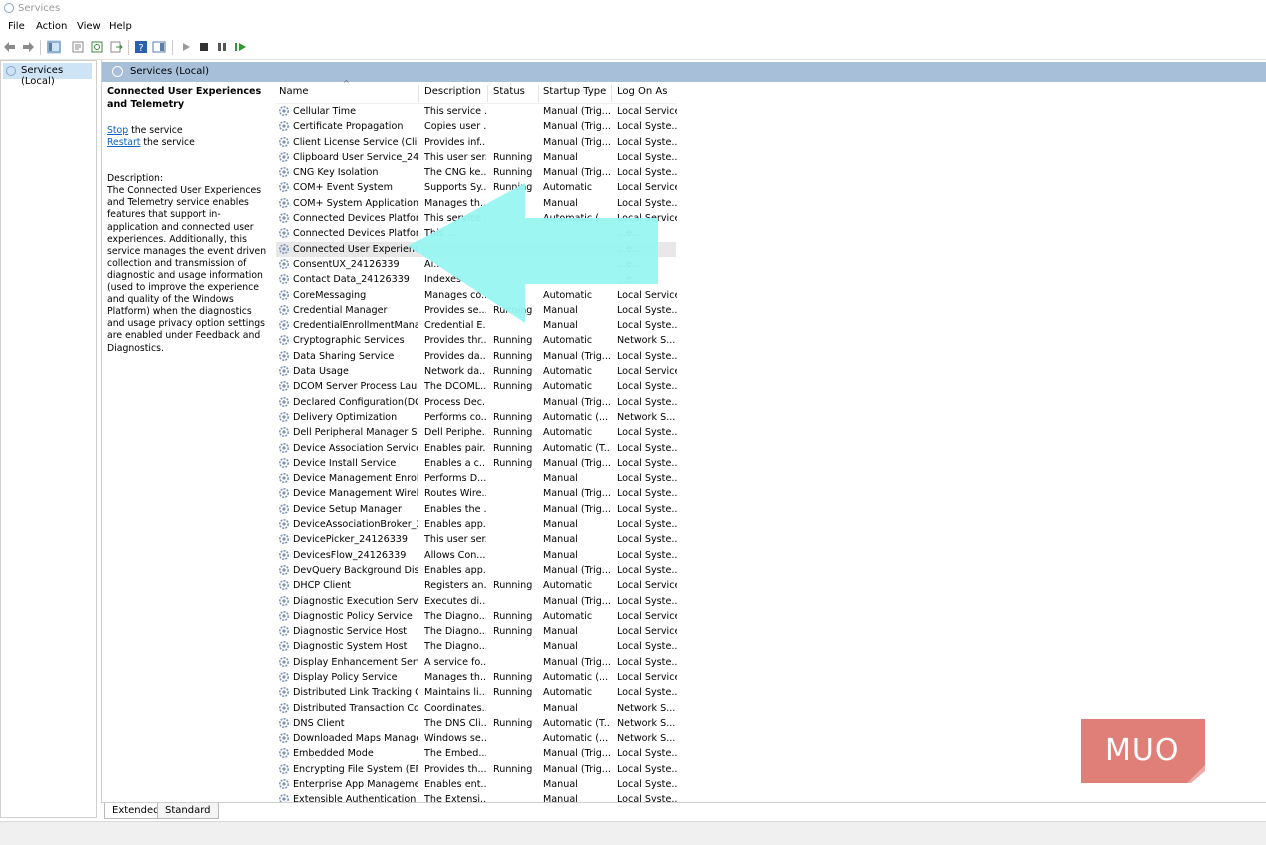 This screenshot has height=845, width=1266. Describe the element at coordinates (51, 26) in the screenshot. I see `menu-action: Action` at that location.